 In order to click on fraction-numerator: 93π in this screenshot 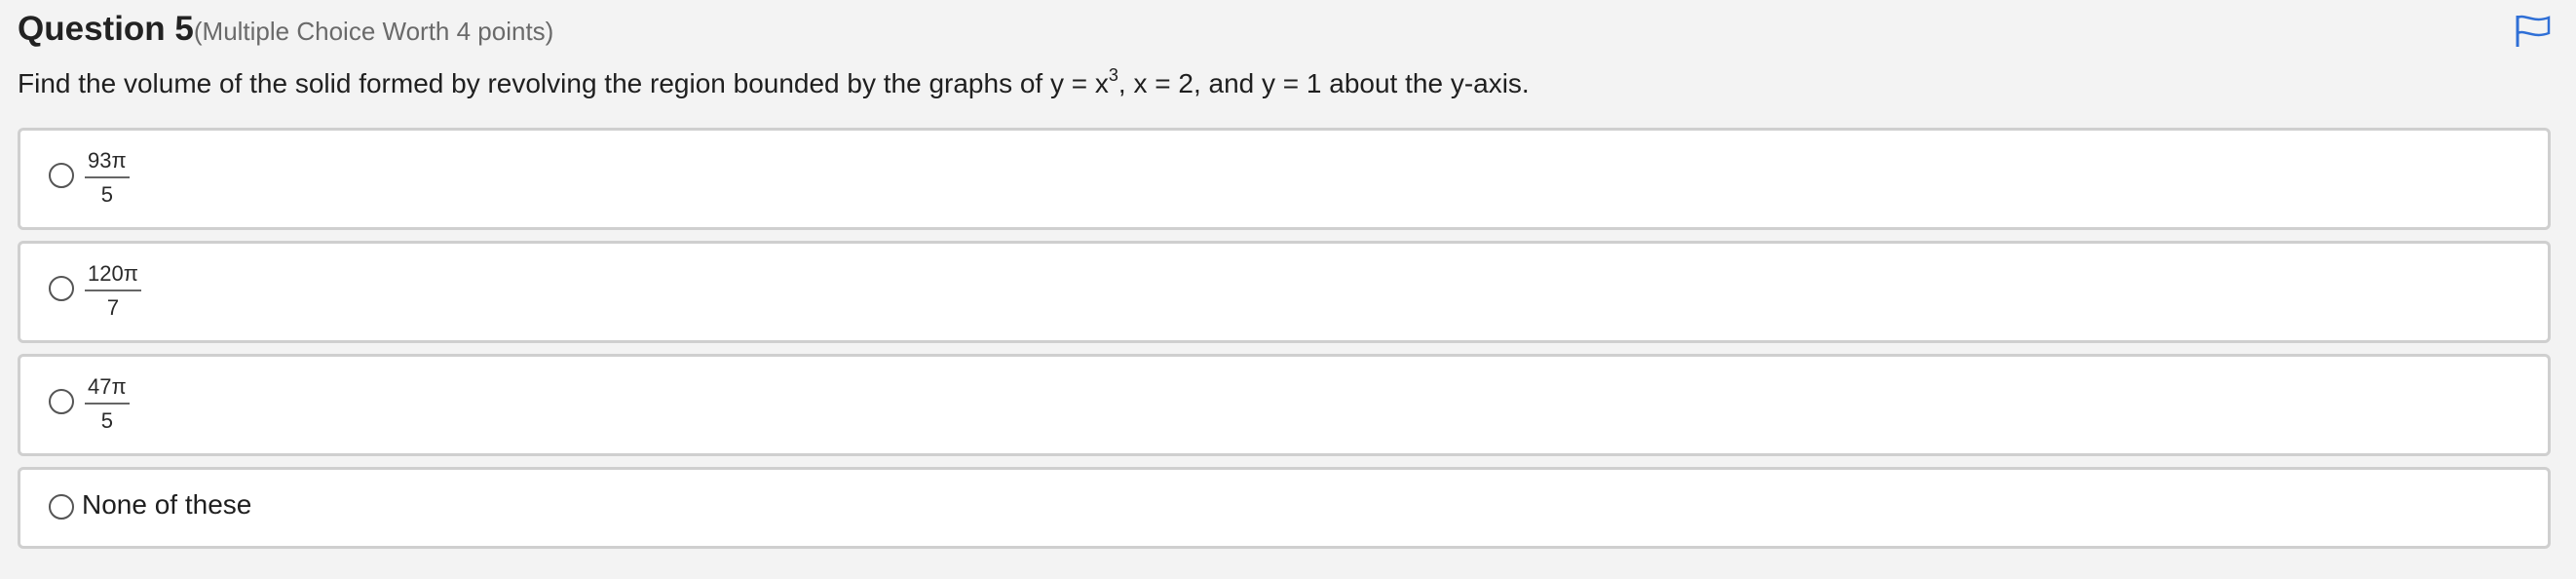, I will do `click(107, 163)`.